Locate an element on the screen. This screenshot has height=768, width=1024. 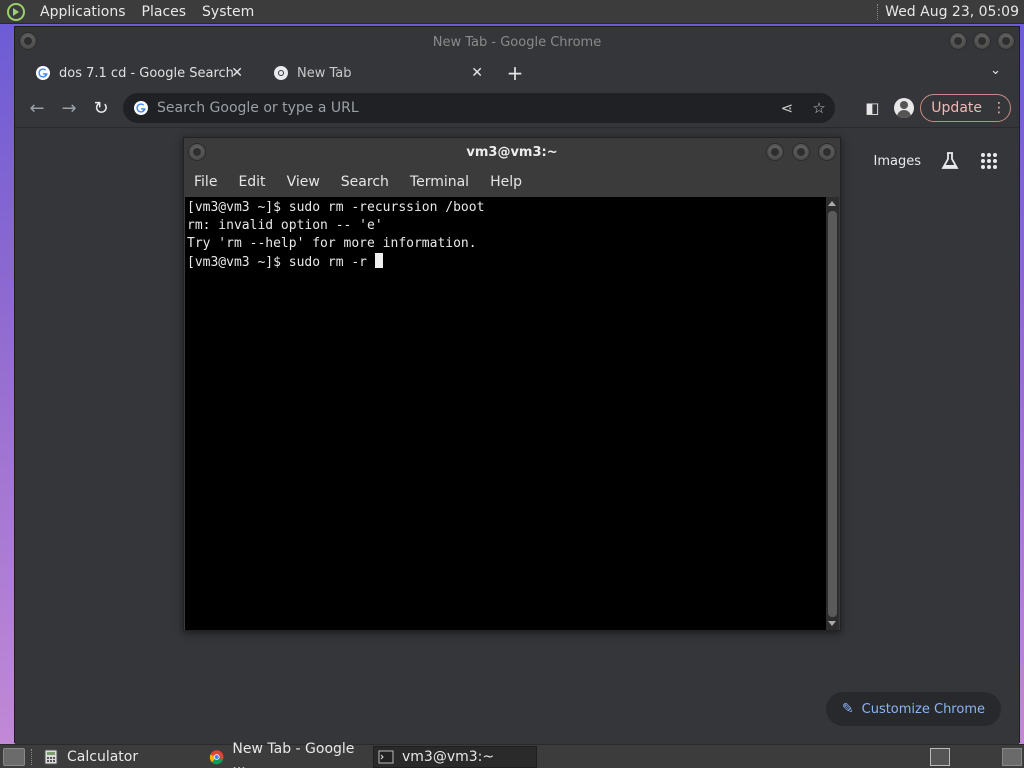
show-desktop-icon is located at coordinates (14, 756).